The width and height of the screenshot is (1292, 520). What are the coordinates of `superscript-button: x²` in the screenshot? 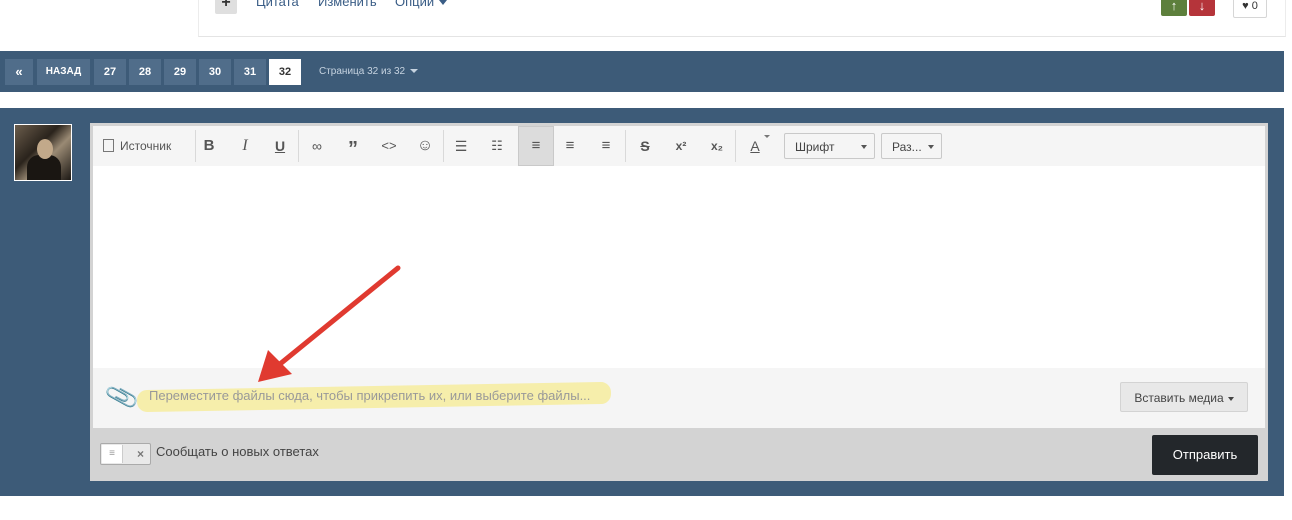 It's located at (681, 146).